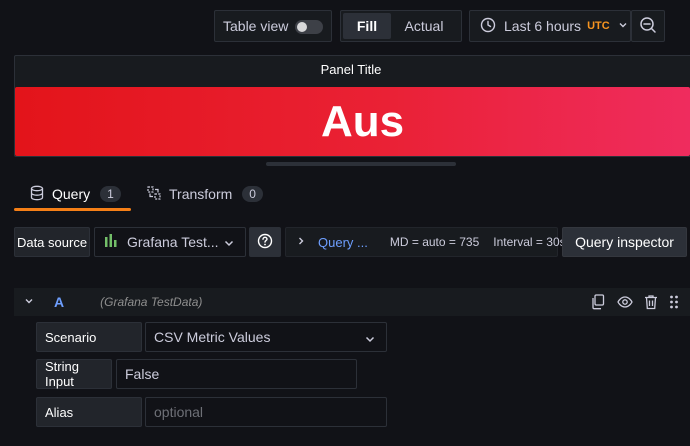  Describe the element at coordinates (111, 242) in the screenshot. I see `grafana-testdata-icon` at that location.